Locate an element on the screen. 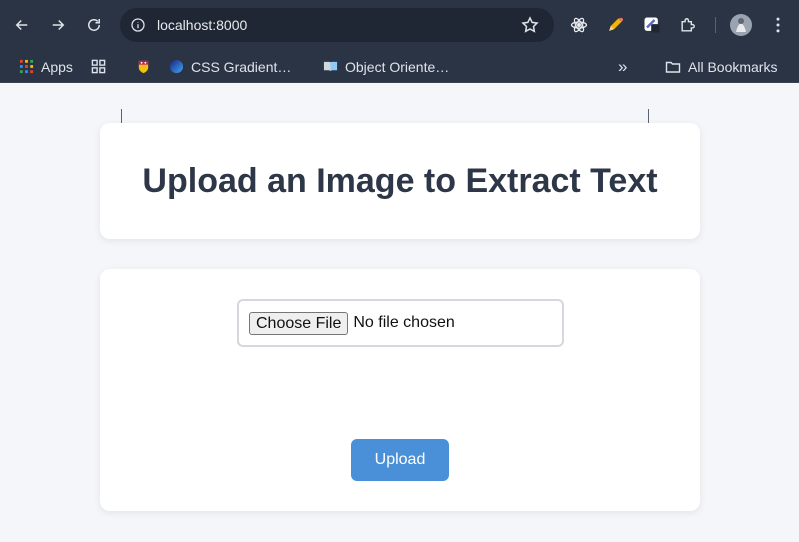 This screenshot has height=542, width=799. toolbar-divider is located at coordinates (715, 25).